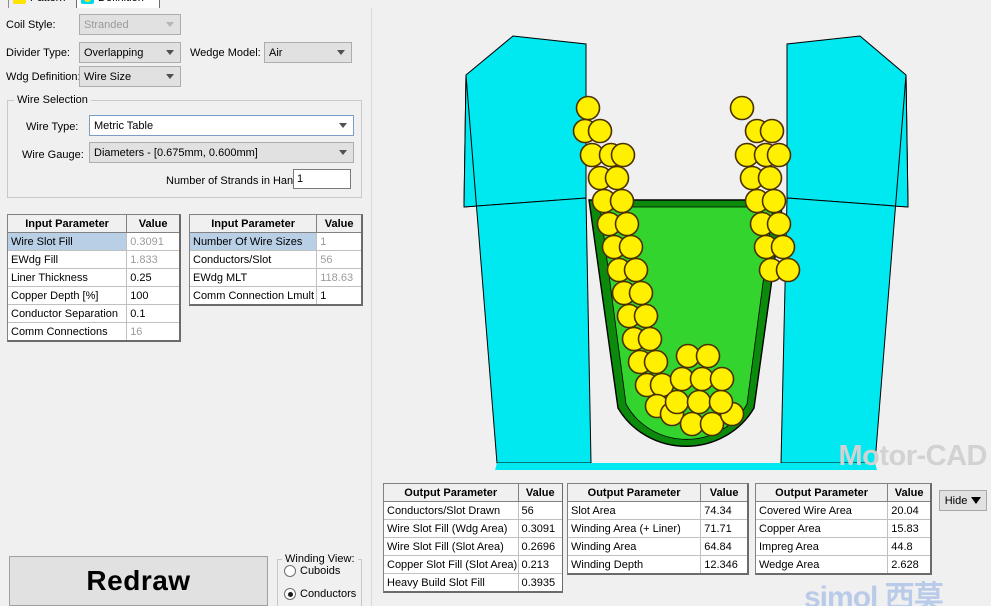 This screenshot has height=606, width=991. What do you see at coordinates (130, 76) in the screenshot?
I see `wdg-definition-dropdown: Wire Size` at bounding box center [130, 76].